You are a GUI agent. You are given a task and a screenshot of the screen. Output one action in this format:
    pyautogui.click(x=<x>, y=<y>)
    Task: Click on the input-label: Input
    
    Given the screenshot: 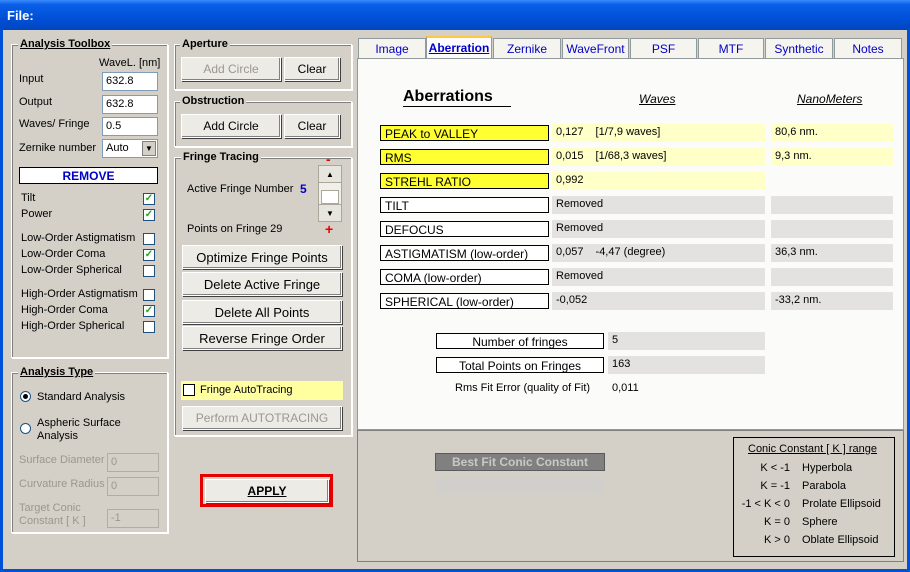 What is the action you would take?
    pyautogui.click(x=31, y=79)
    